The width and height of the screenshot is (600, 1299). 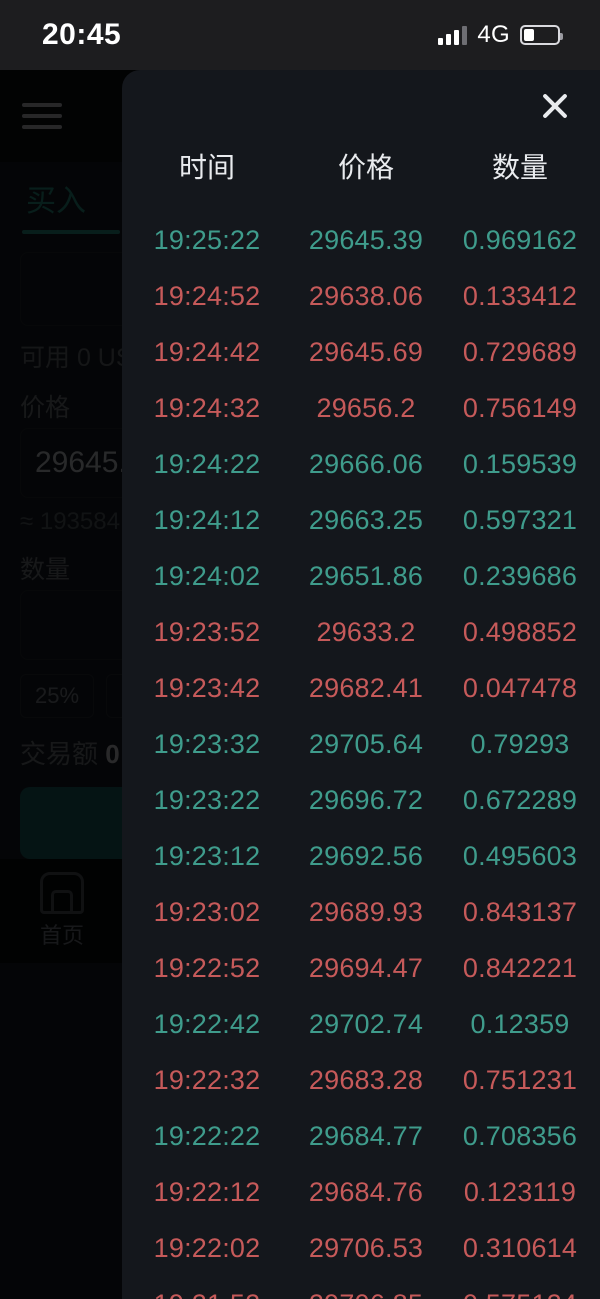 I want to click on trade-price: 29638.06, so click(x=366, y=295).